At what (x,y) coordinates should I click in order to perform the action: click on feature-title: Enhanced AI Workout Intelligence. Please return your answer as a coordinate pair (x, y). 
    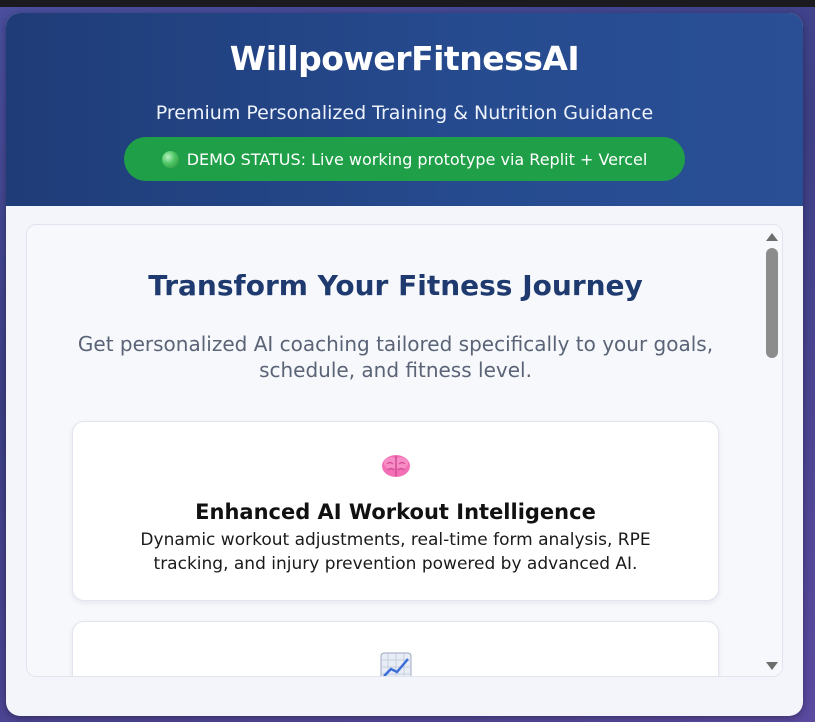
    Looking at the image, I should click on (395, 512).